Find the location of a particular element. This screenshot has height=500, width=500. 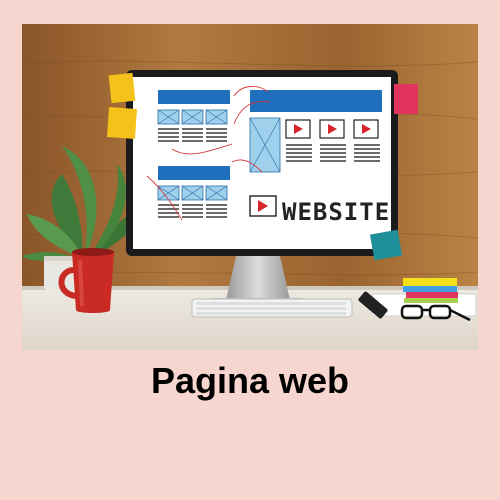

keyboard is located at coordinates (272, 308).